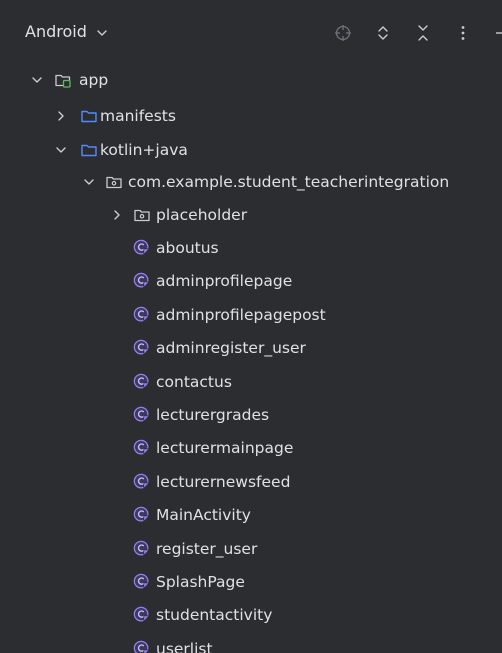  What do you see at coordinates (289, 182) in the screenshot?
I see `tree-node-label: com.example.student_teacherintegration` at bounding box center [289, 182].